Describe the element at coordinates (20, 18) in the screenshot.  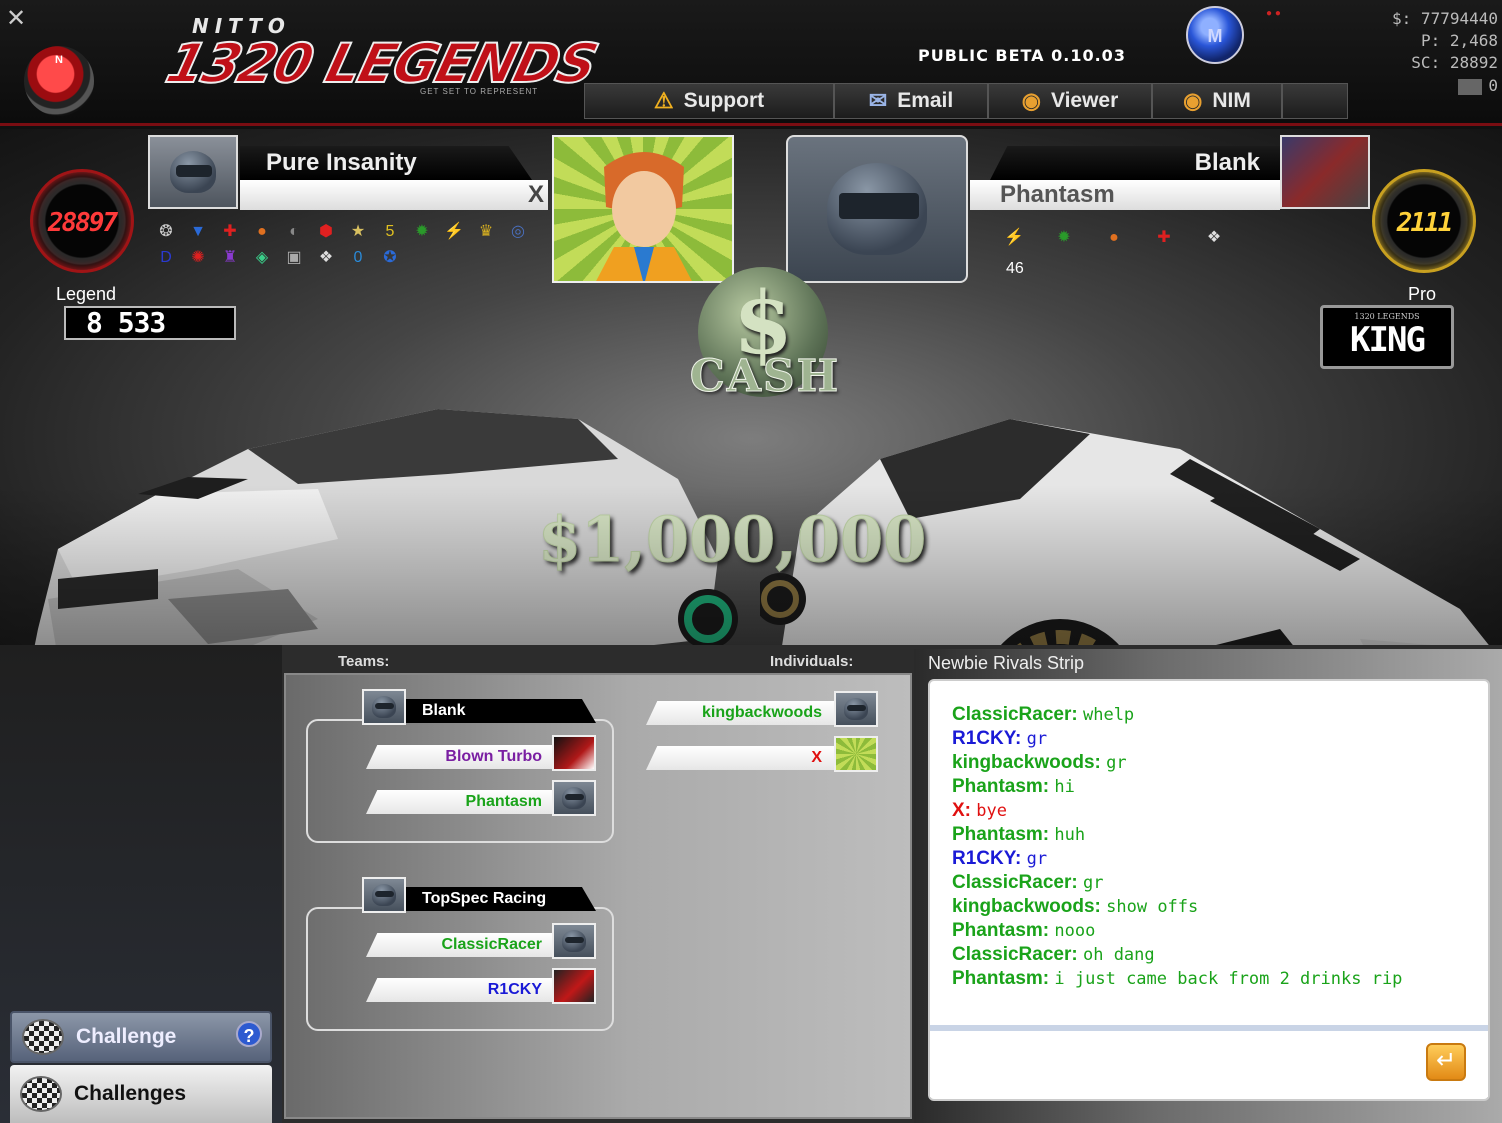
I see `tools-icon: ✕` at that location.